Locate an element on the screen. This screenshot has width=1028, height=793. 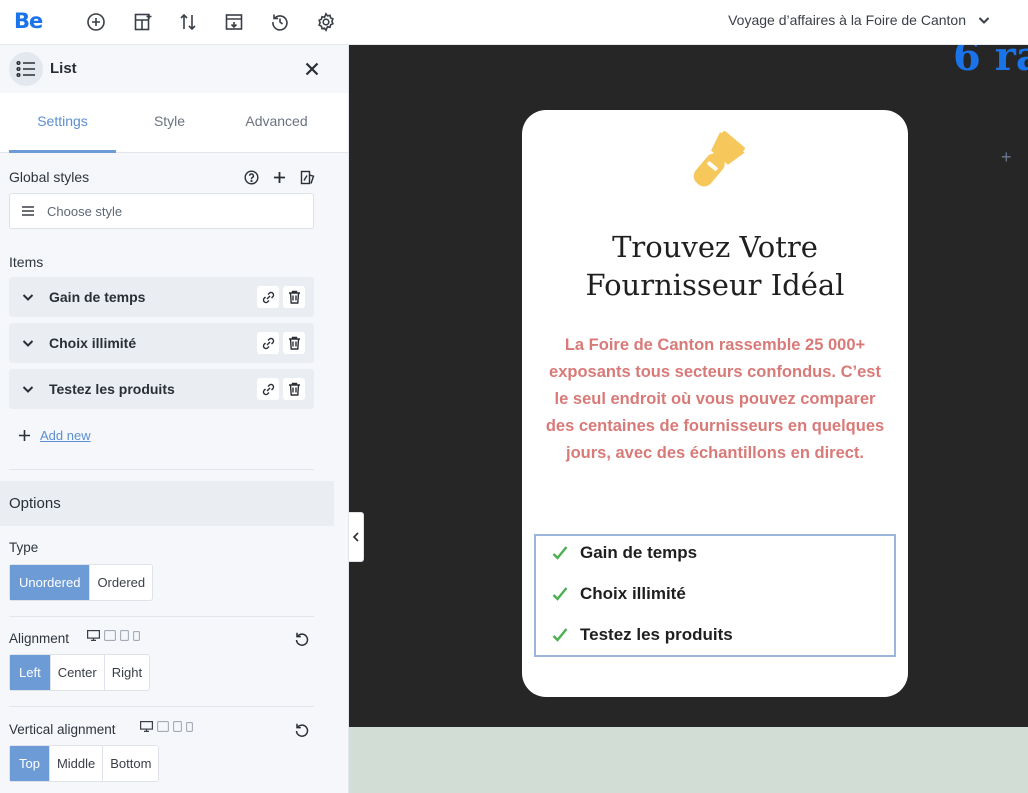
choose-style-placeholder: Choose style is located at coordinates (85, 211).